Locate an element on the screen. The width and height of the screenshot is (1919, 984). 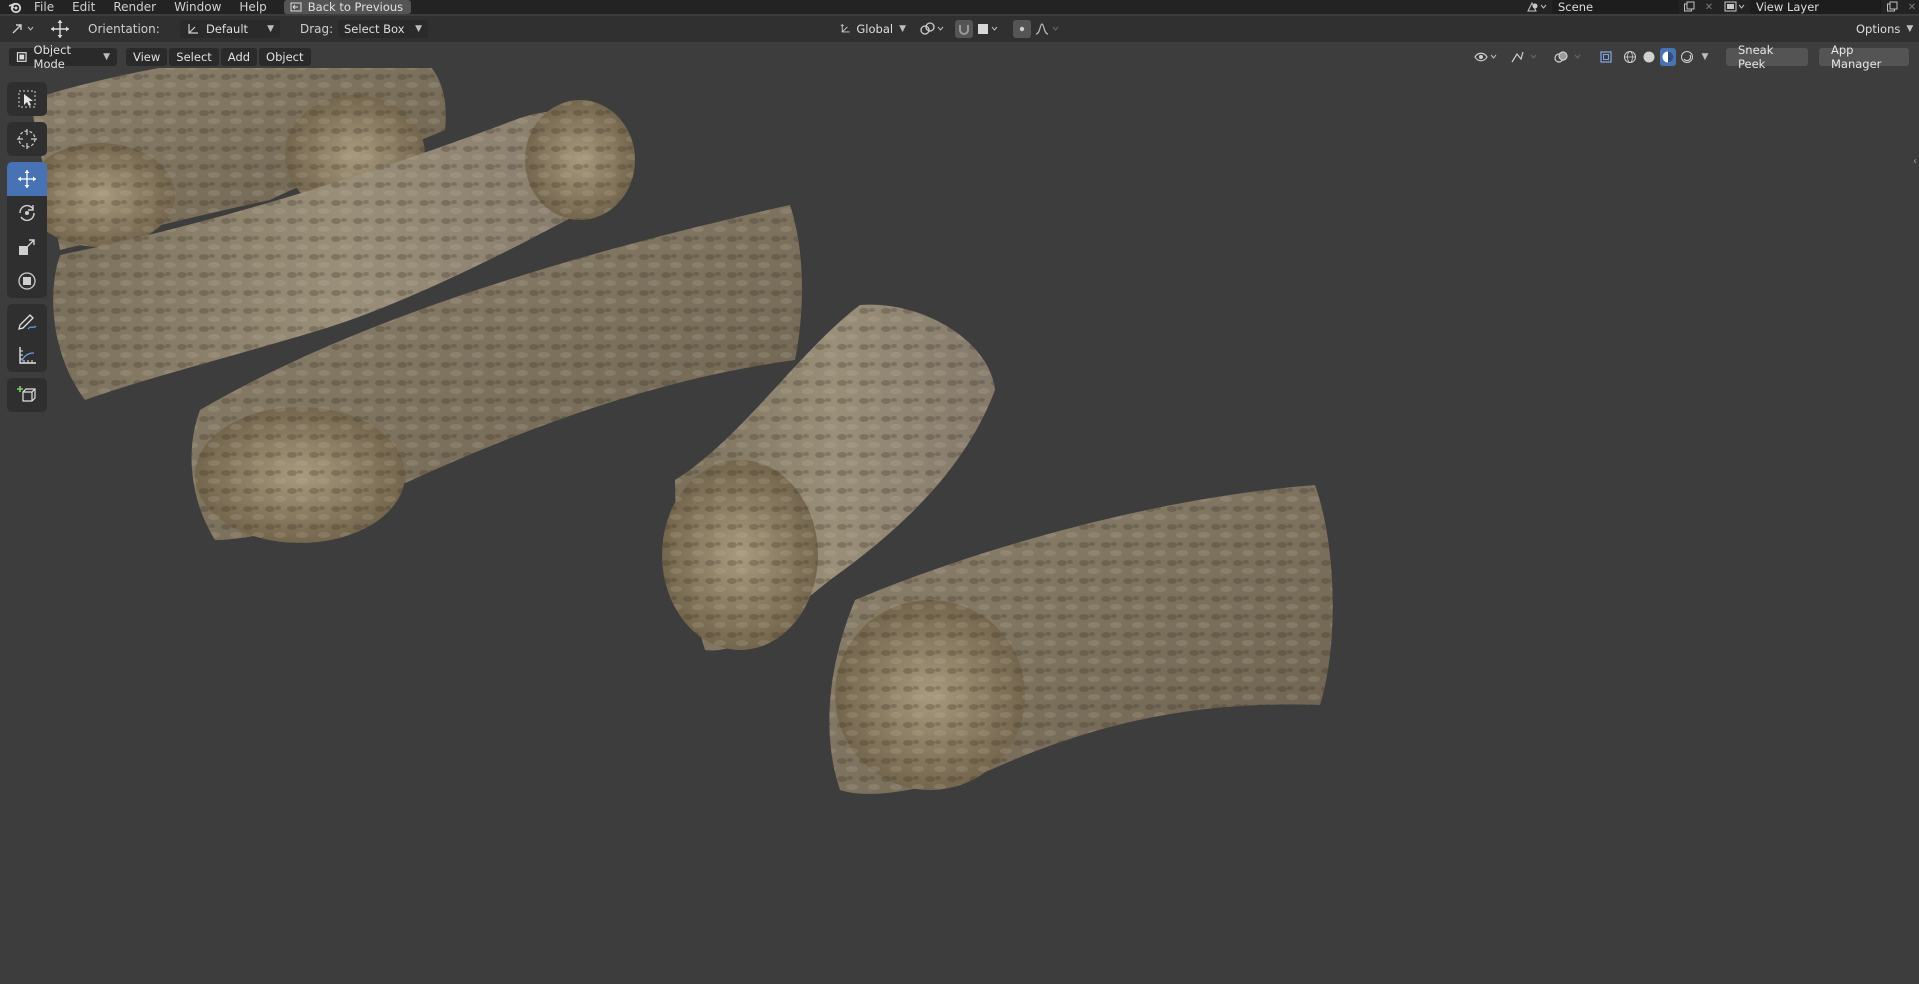
left-toolbar is located at coordinates (27, 250).